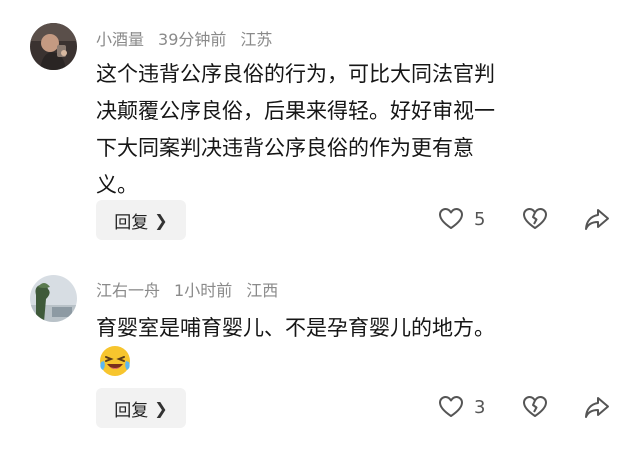  I want to click on comment-line: 义。, so click(117, 185).